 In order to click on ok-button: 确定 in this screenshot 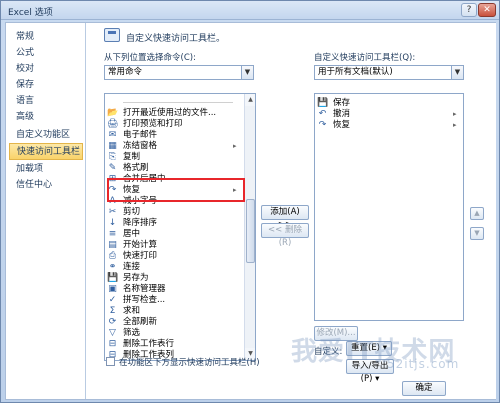, I will do `click(424, 388)`.